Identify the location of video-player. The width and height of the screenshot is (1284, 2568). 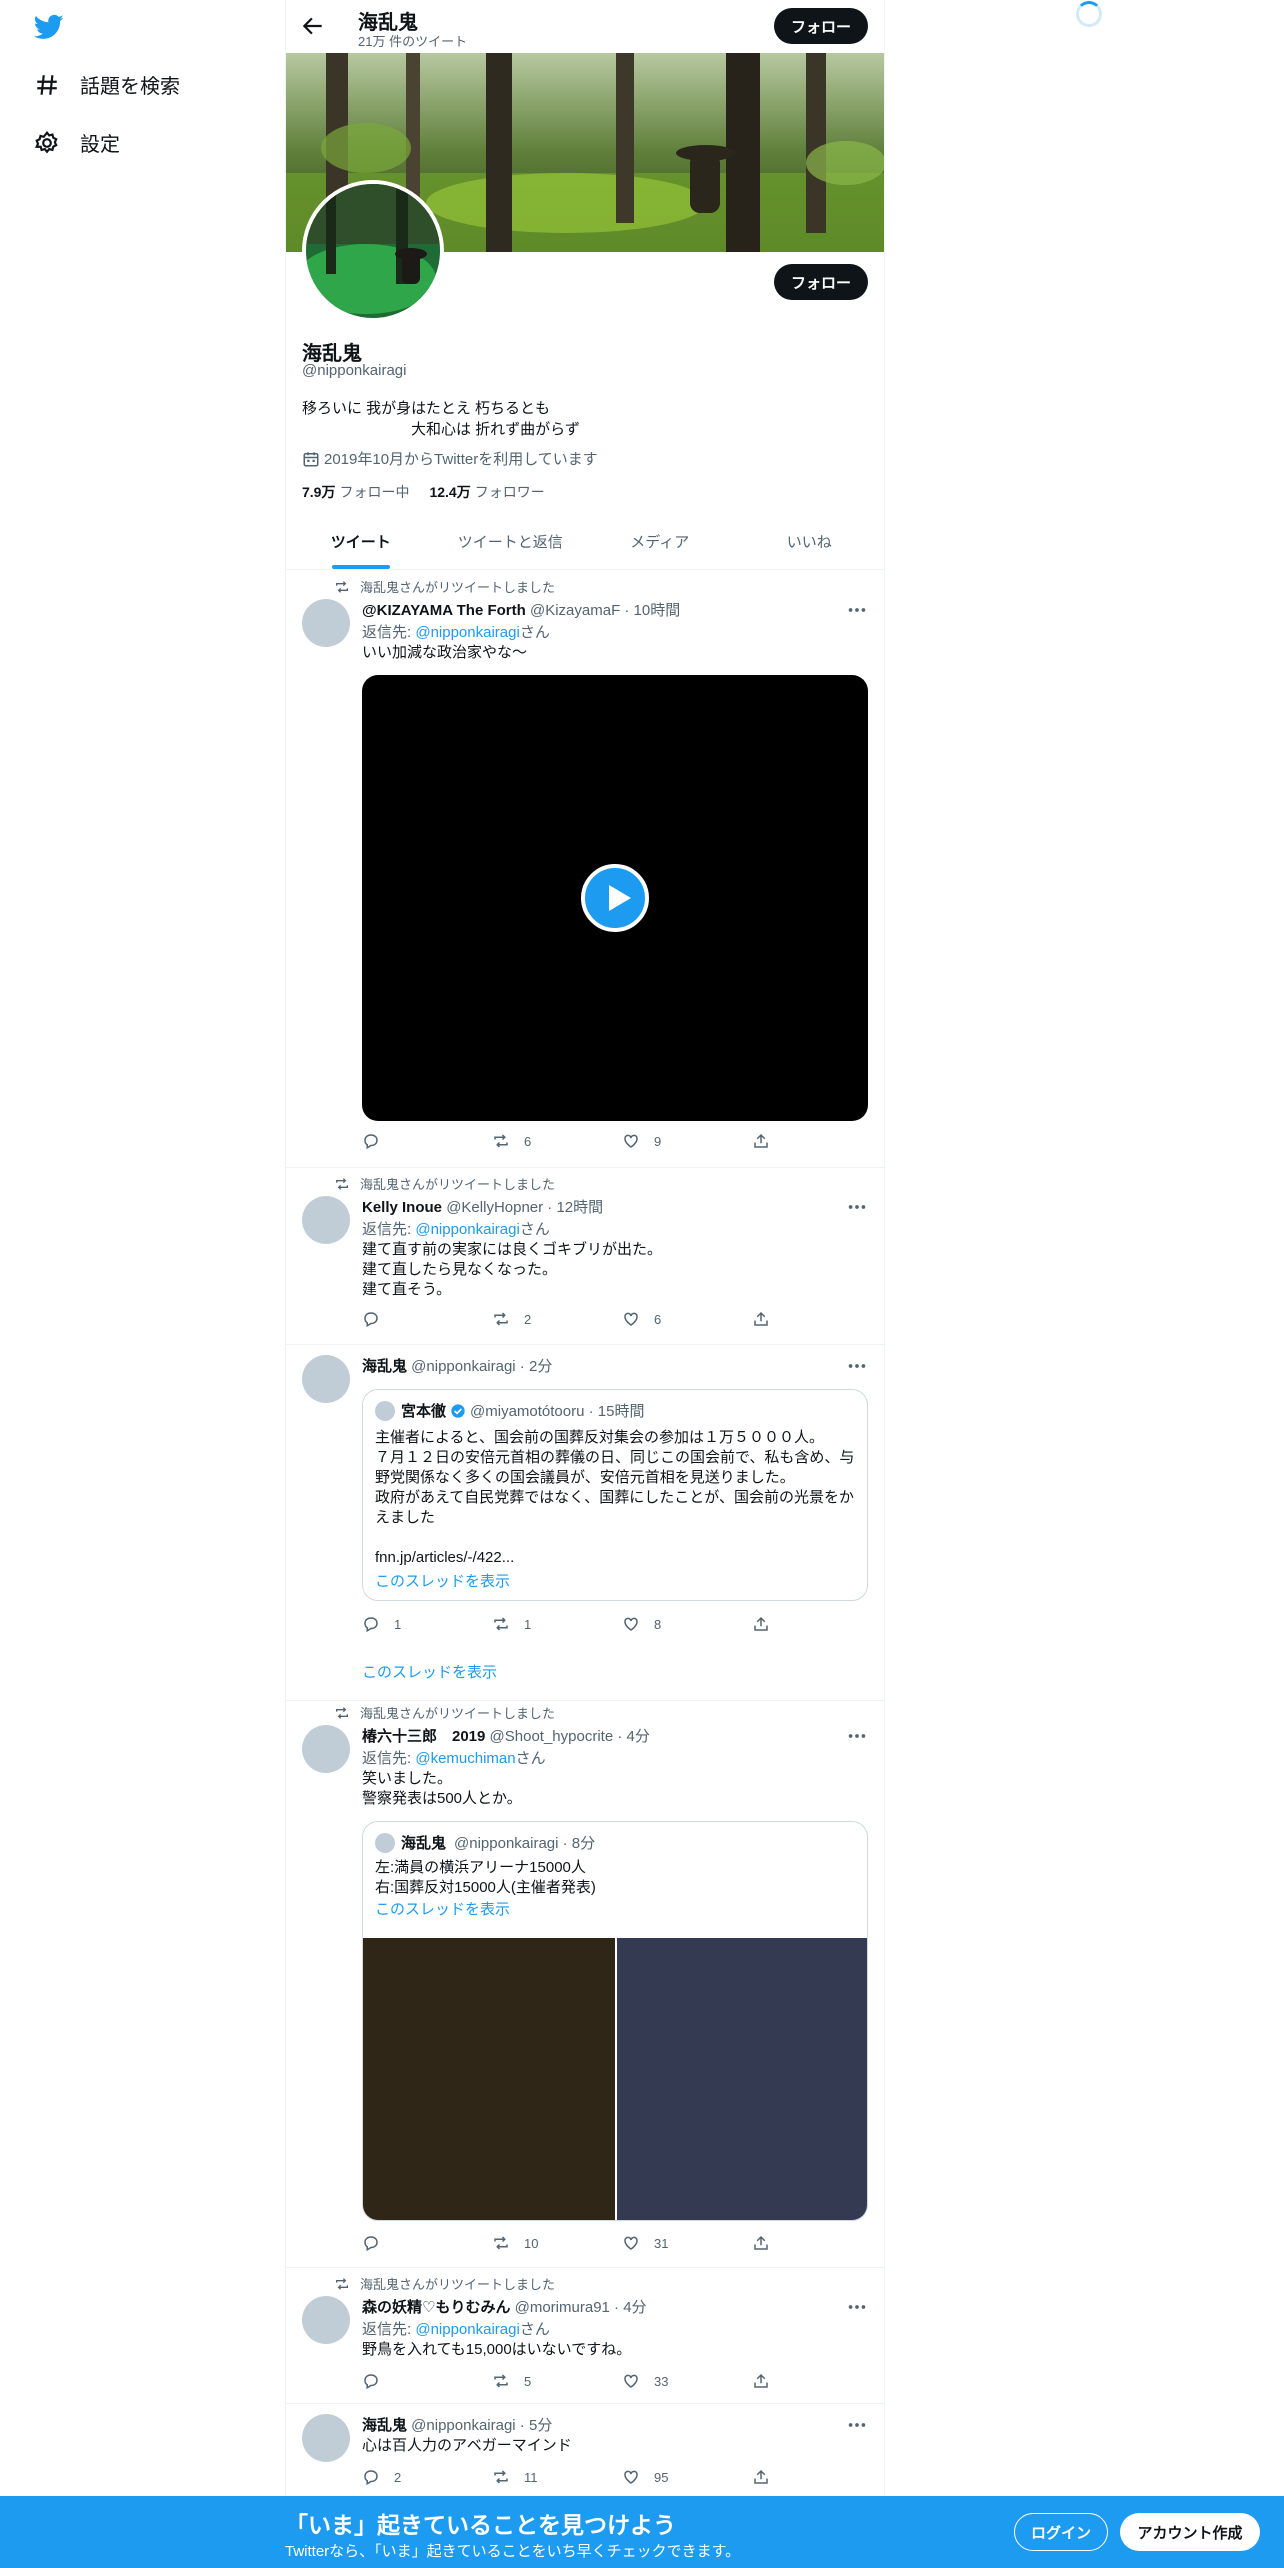
(615, 898).